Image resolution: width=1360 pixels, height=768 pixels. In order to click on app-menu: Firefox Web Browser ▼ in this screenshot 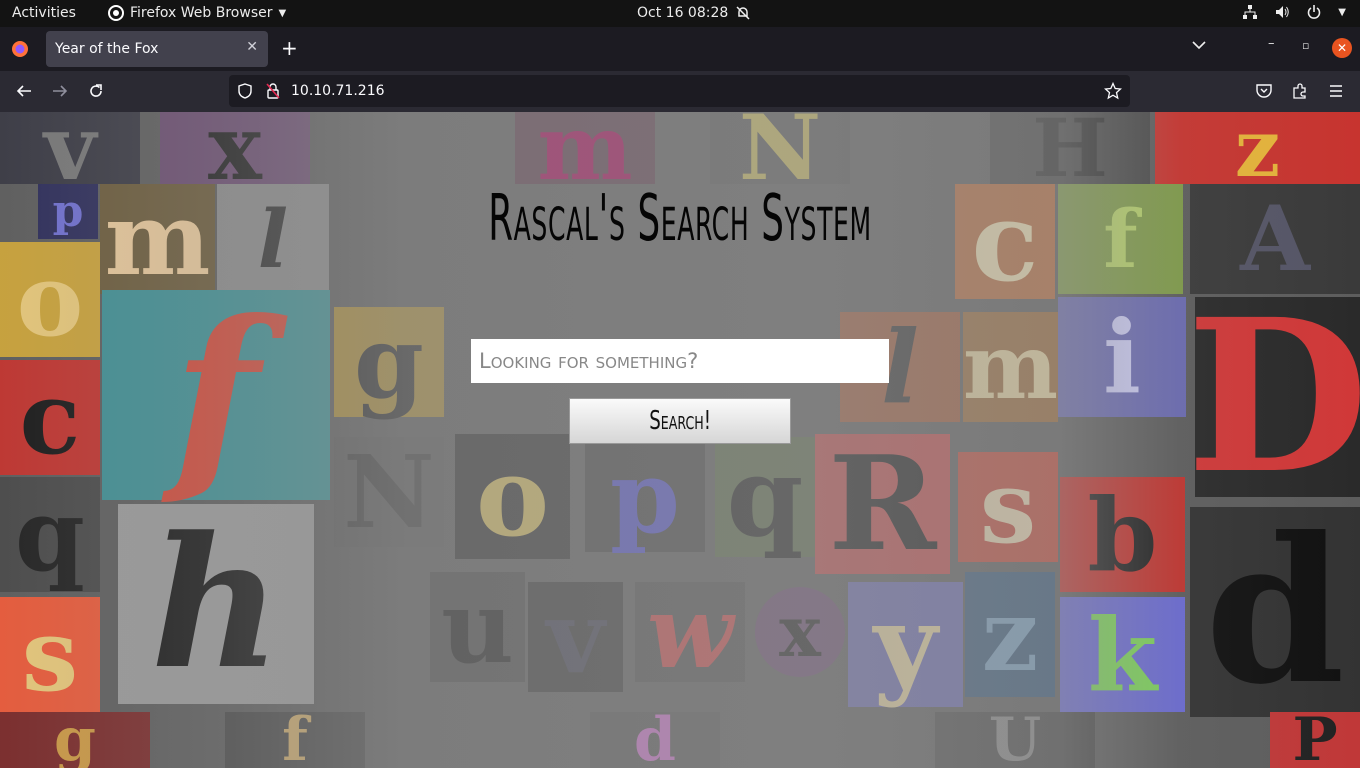, I will do `click(197, 13)`.